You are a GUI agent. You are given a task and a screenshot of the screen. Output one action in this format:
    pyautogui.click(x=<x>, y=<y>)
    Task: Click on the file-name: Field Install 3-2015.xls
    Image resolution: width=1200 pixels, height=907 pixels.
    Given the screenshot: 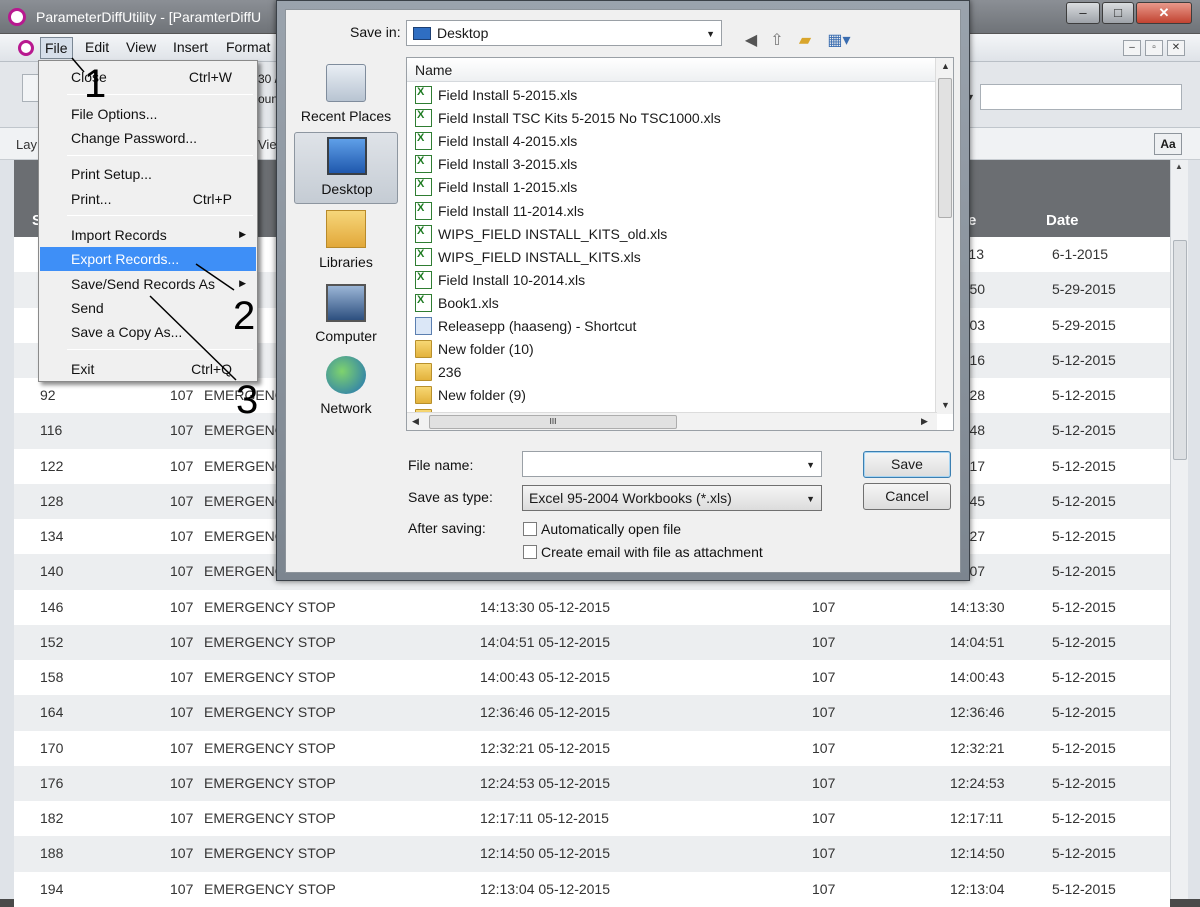 What is the action you would take?
    pyautogui.click(x=508, y=164)
    